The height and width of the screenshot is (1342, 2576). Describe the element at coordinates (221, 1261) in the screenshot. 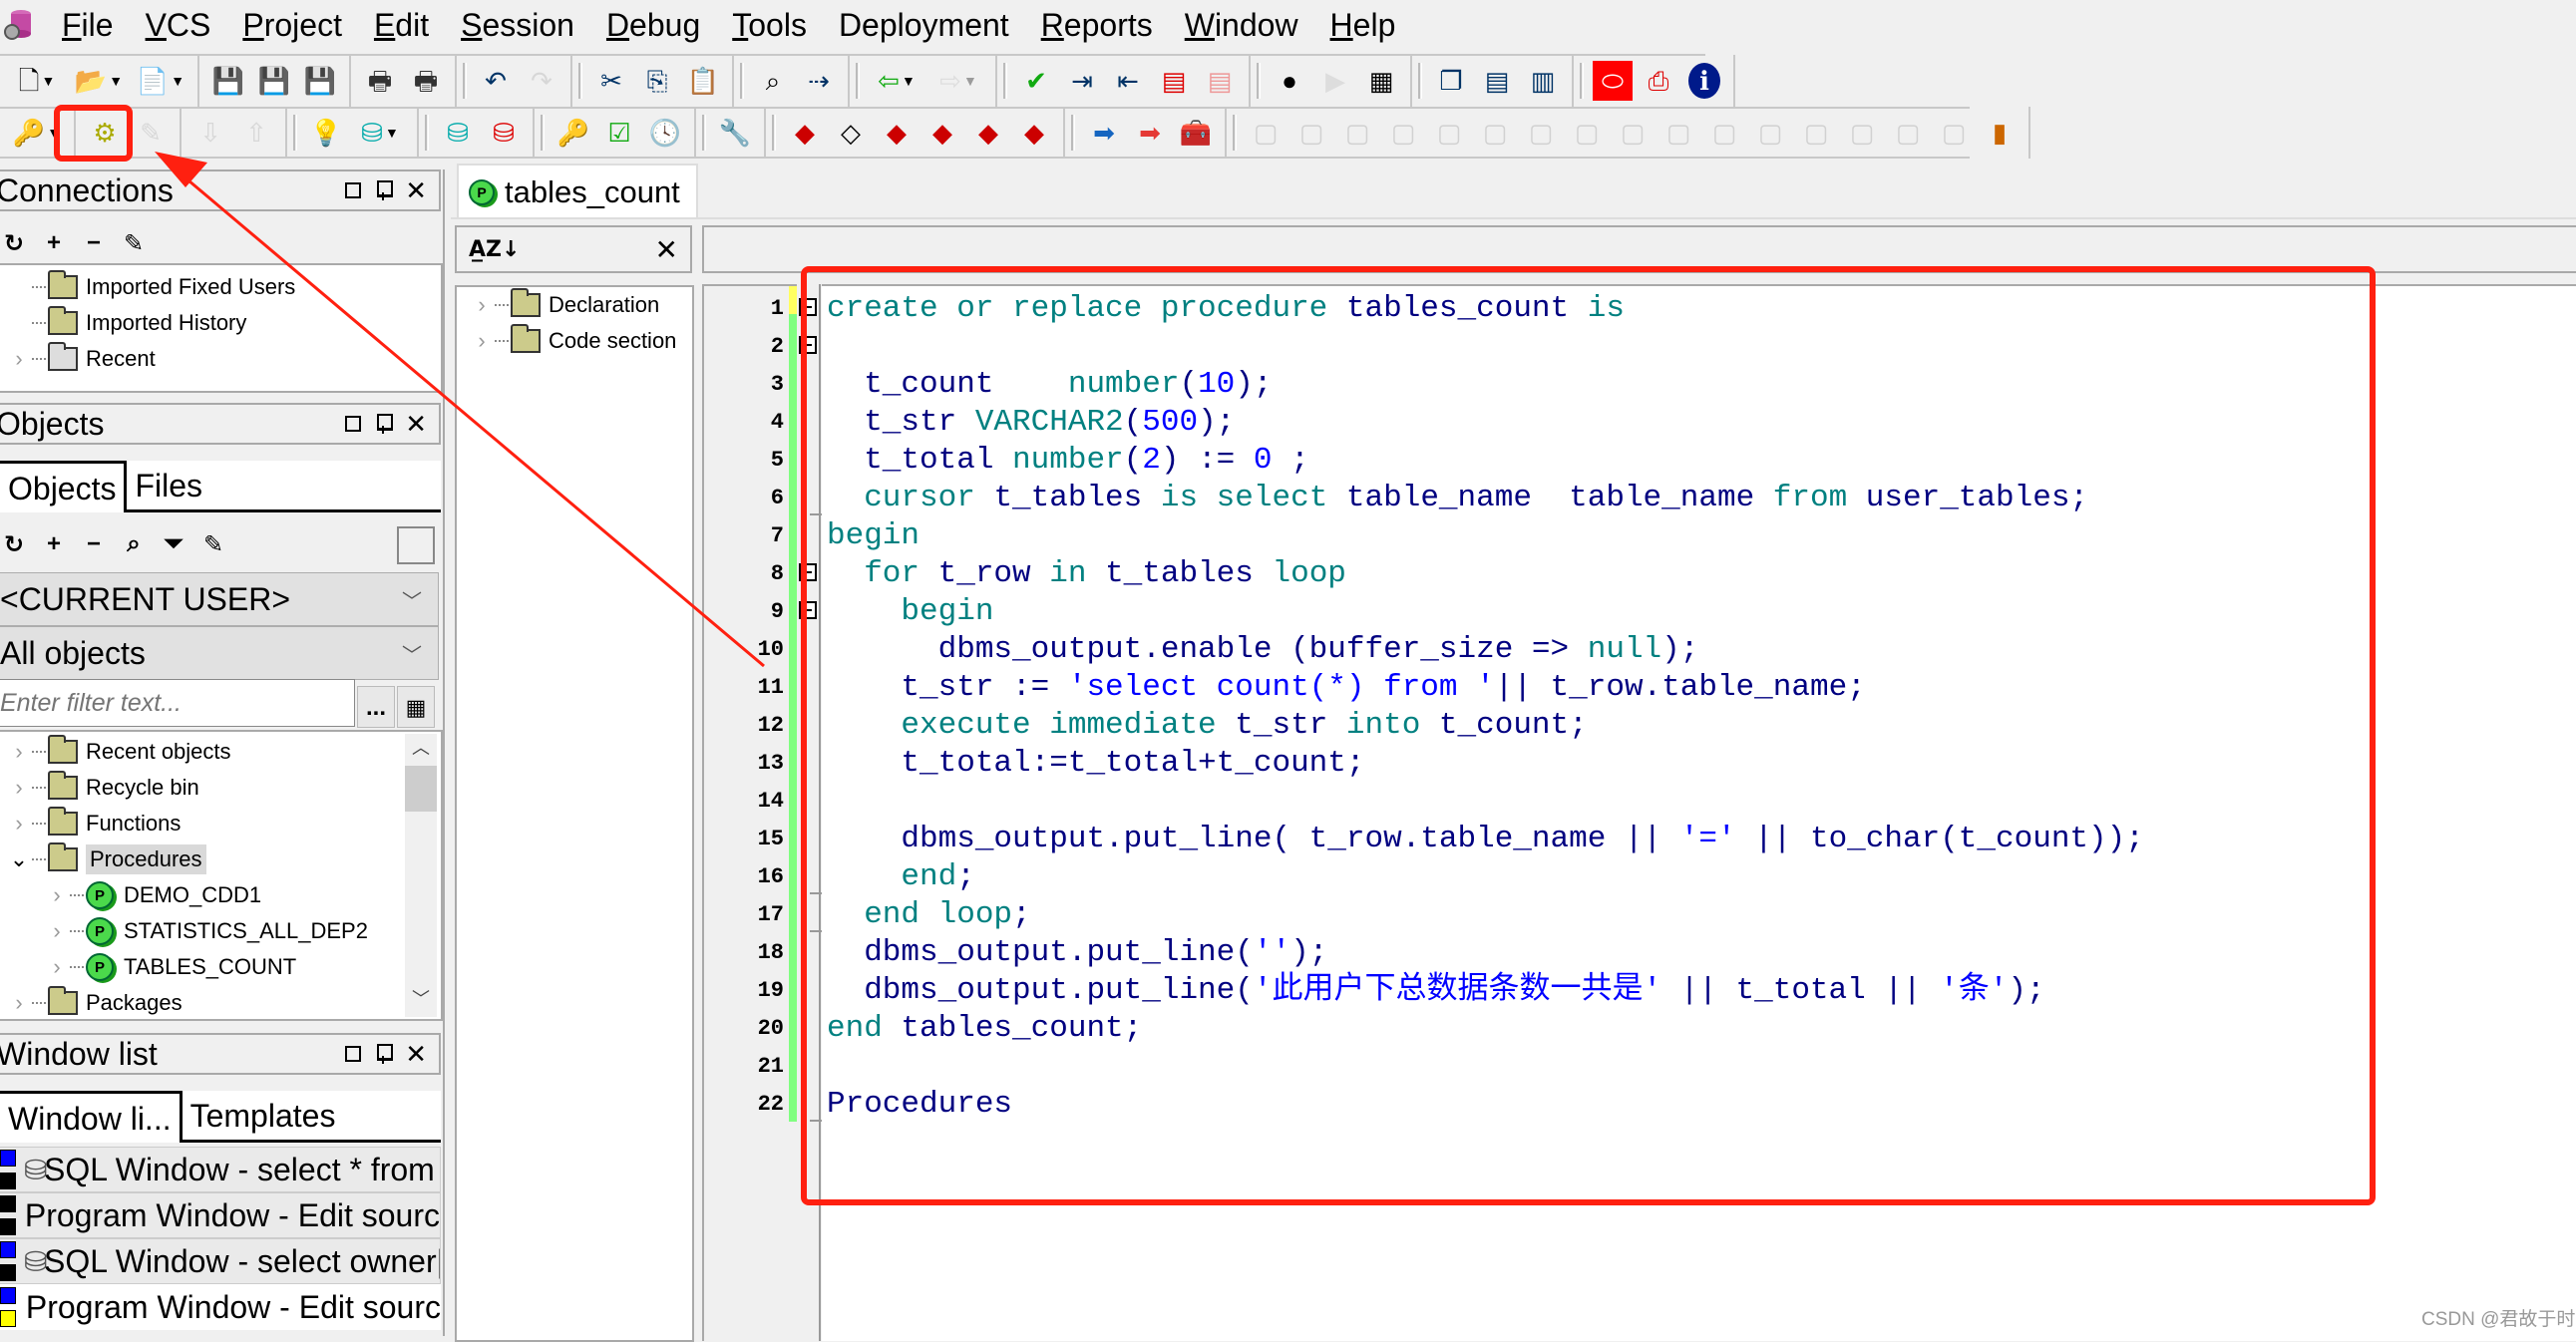

I see `window-list-item: ⛁ SQL Window - select owner||'` at that location.